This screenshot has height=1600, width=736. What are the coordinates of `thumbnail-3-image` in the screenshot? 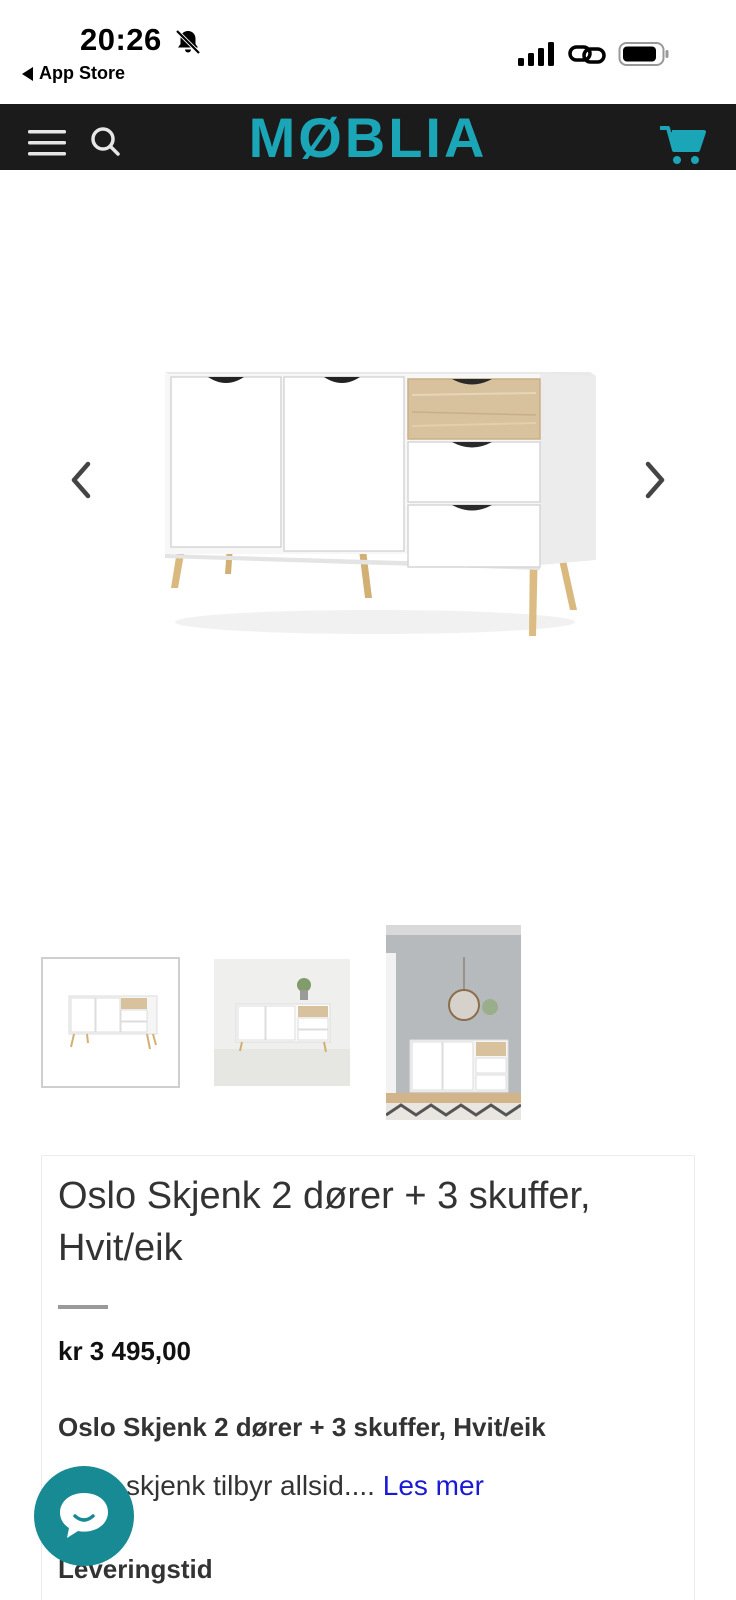 It's located at (453, 1022).